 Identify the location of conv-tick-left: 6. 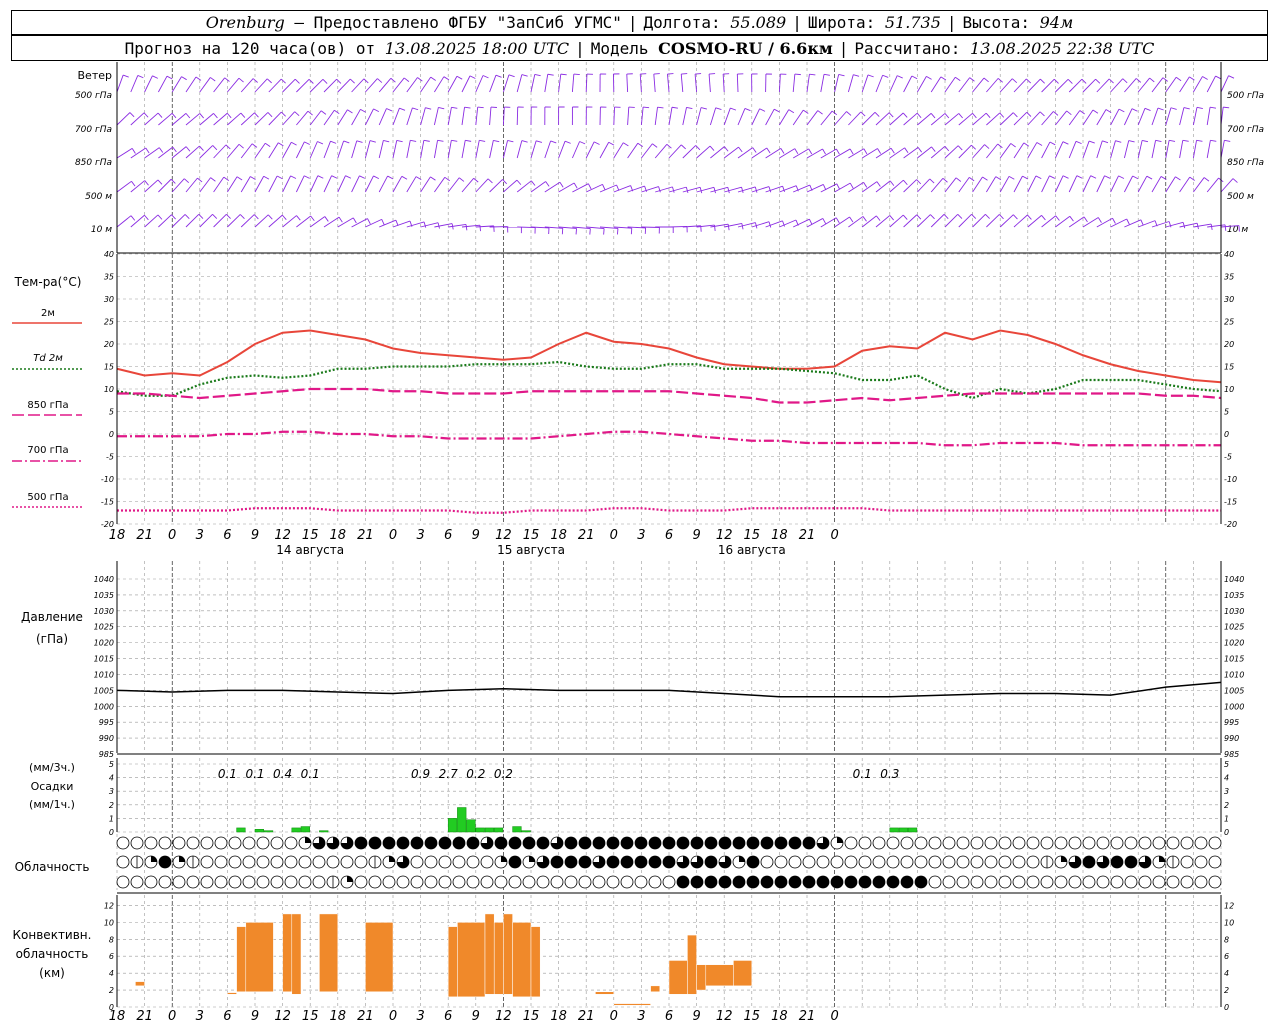
(111, 956).